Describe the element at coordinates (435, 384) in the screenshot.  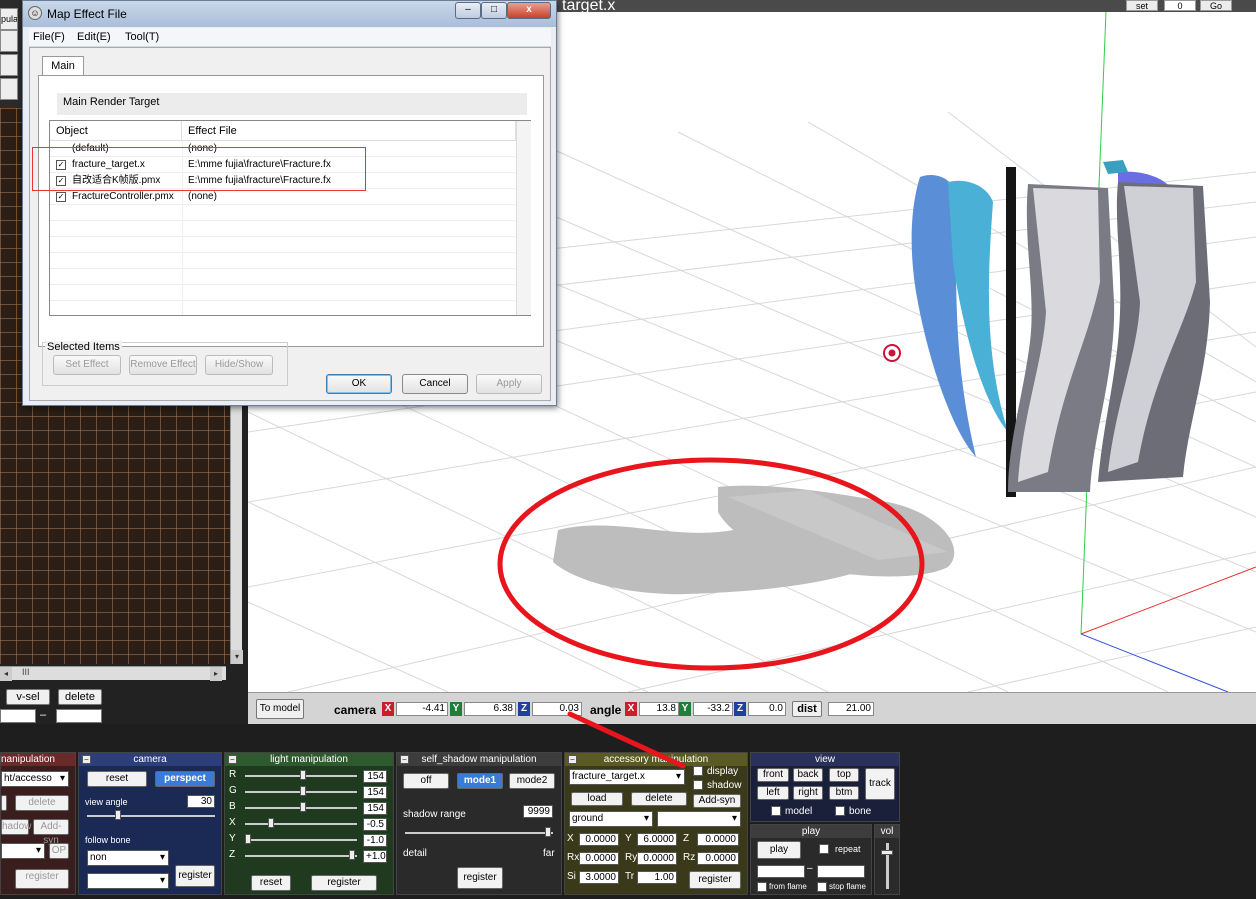
I see `cancel-button: Cancel` at that location.